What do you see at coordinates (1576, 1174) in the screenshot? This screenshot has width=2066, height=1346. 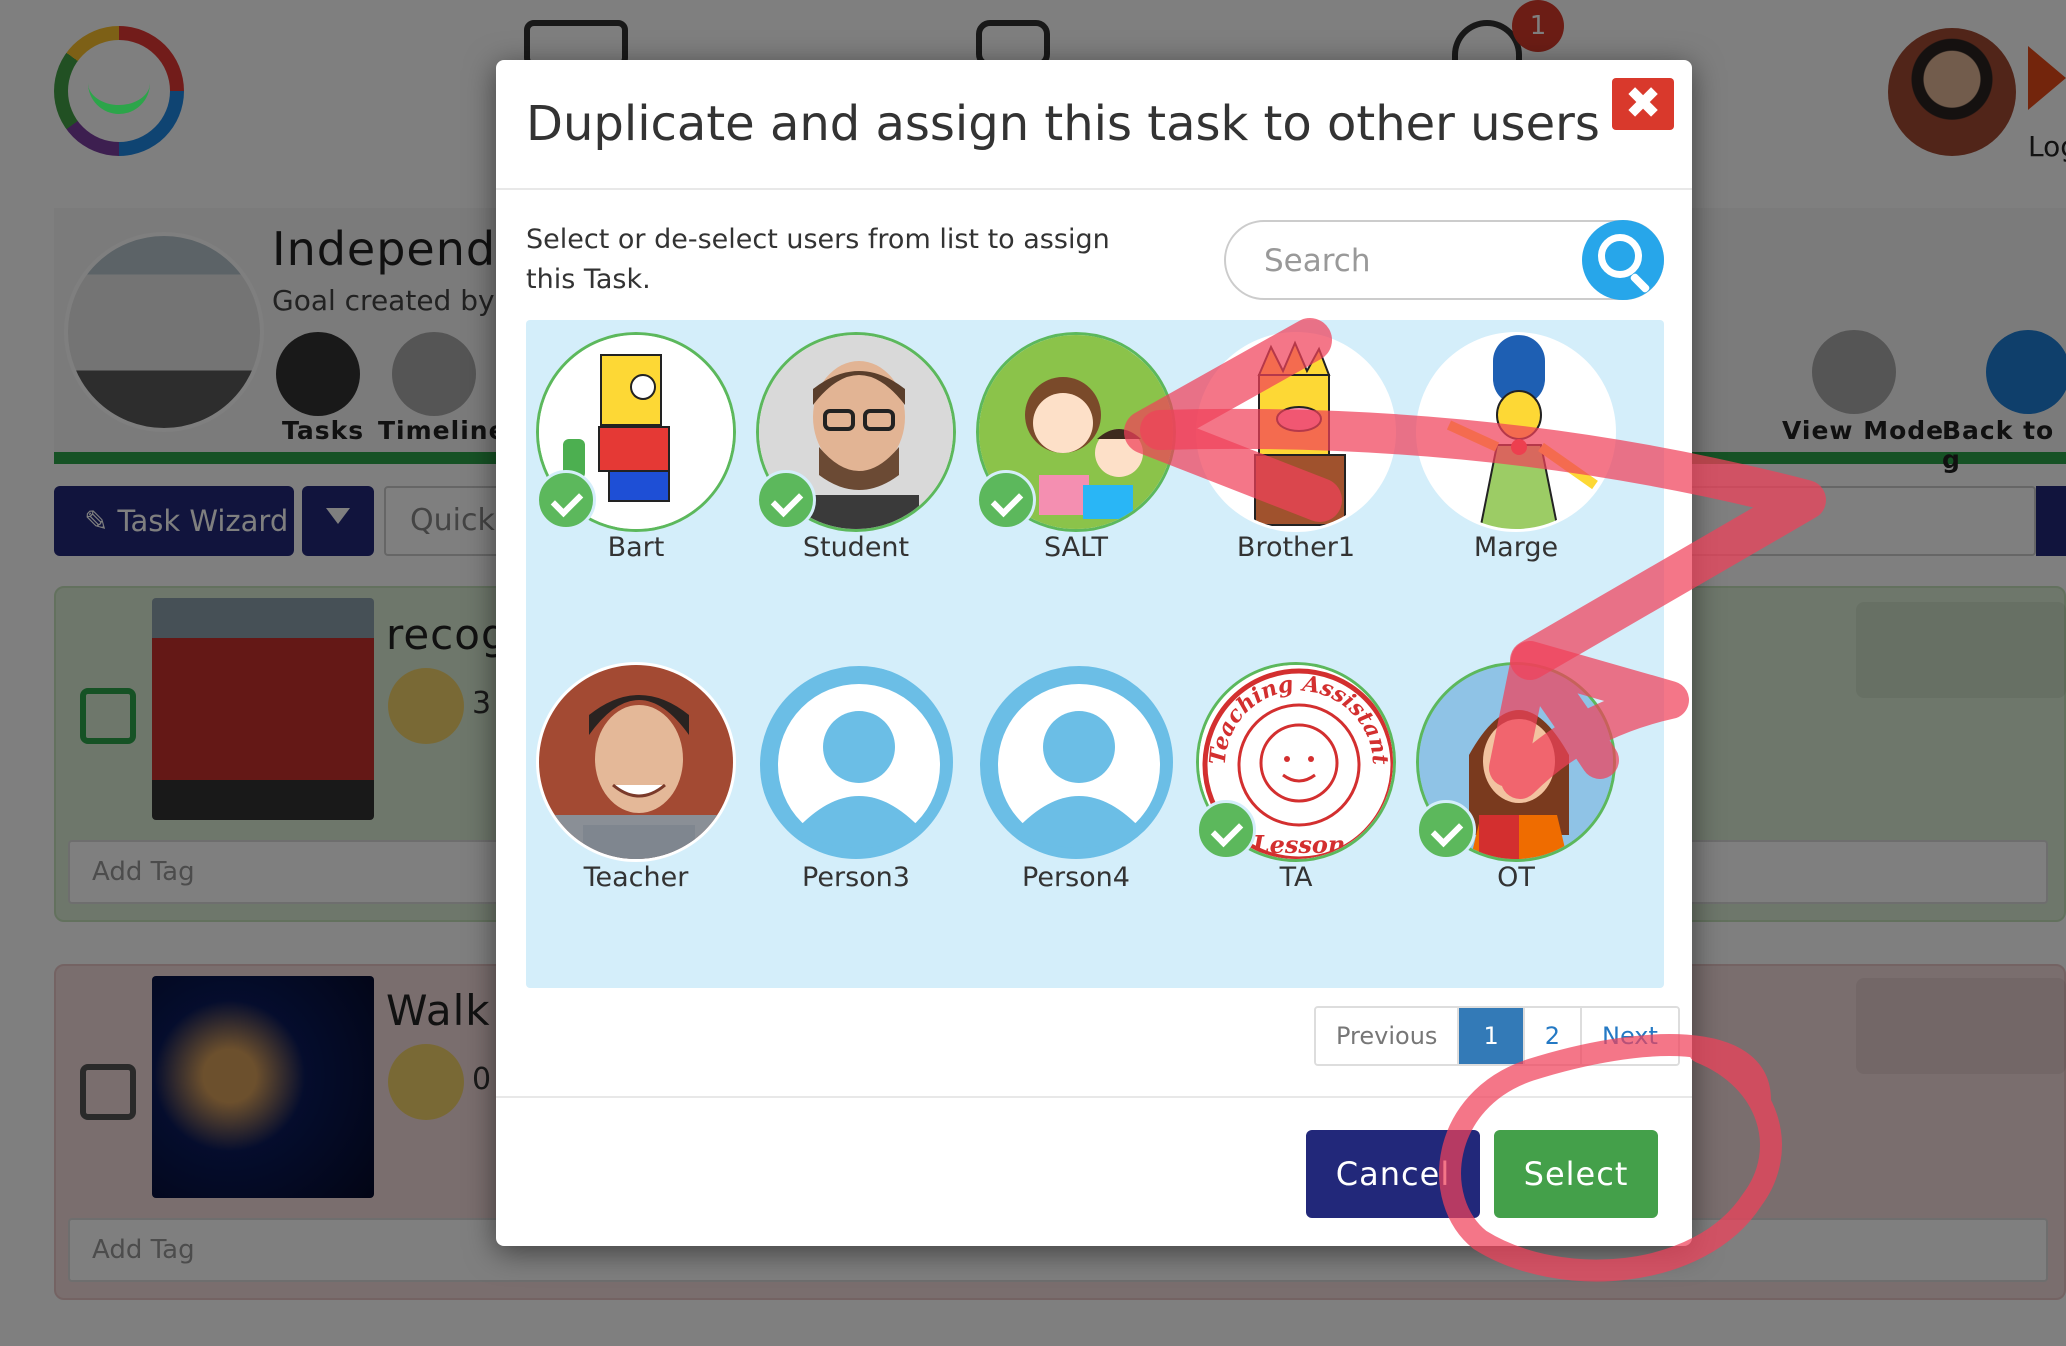 I see `select-button: Select` at bounding box center [1576, 1174].